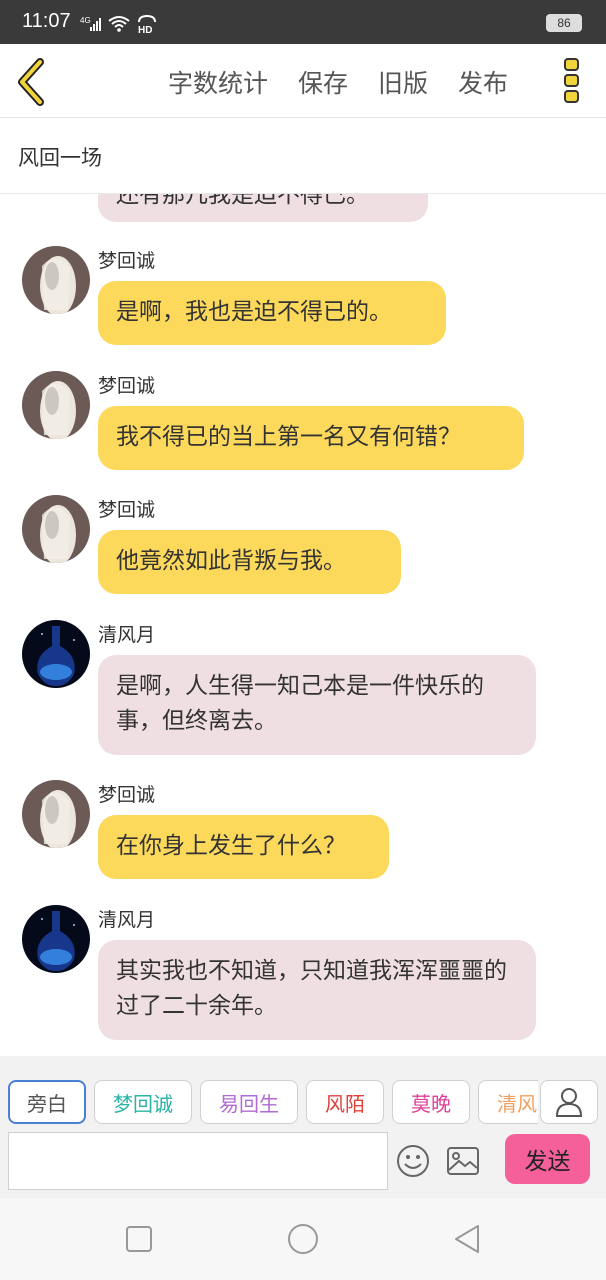 This screenshot has height=1280, width=606. I want to click on chip-label: 风陌, so click(345, 1103).